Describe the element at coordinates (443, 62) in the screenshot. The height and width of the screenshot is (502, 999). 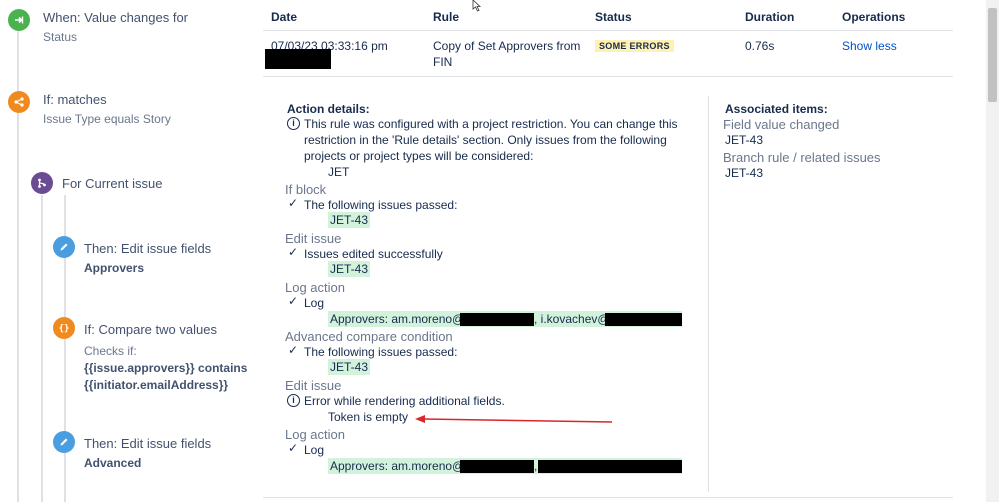
I see `row-rule-line-2: FIN` at that location.